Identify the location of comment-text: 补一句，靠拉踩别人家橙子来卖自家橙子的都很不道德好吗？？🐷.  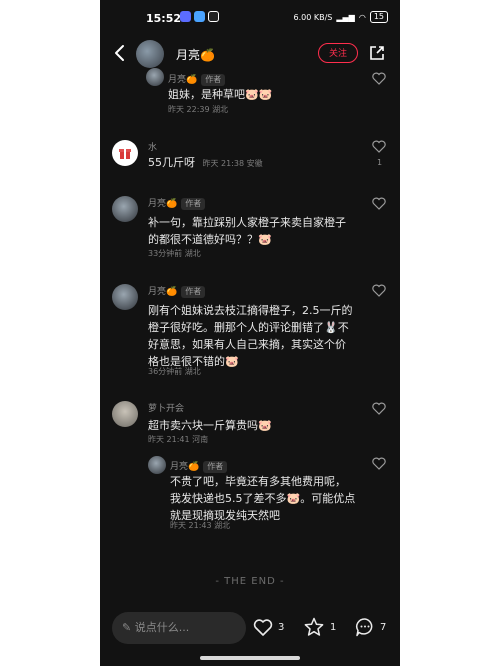
(247, 231).